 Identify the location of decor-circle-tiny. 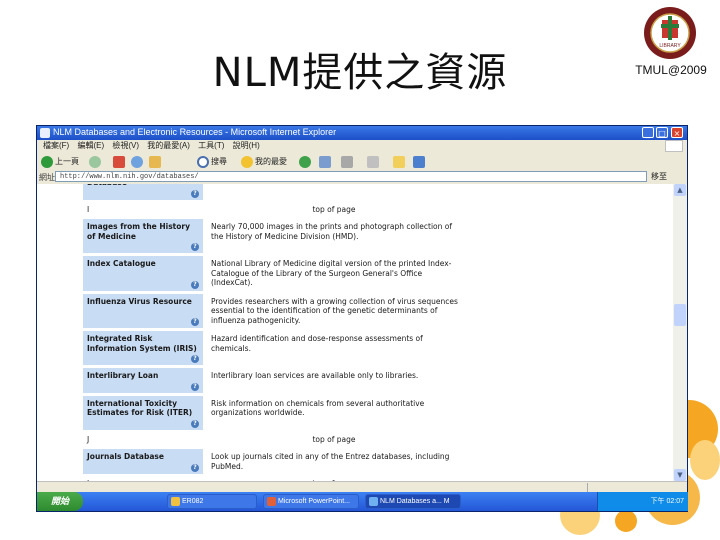
(626, 521).